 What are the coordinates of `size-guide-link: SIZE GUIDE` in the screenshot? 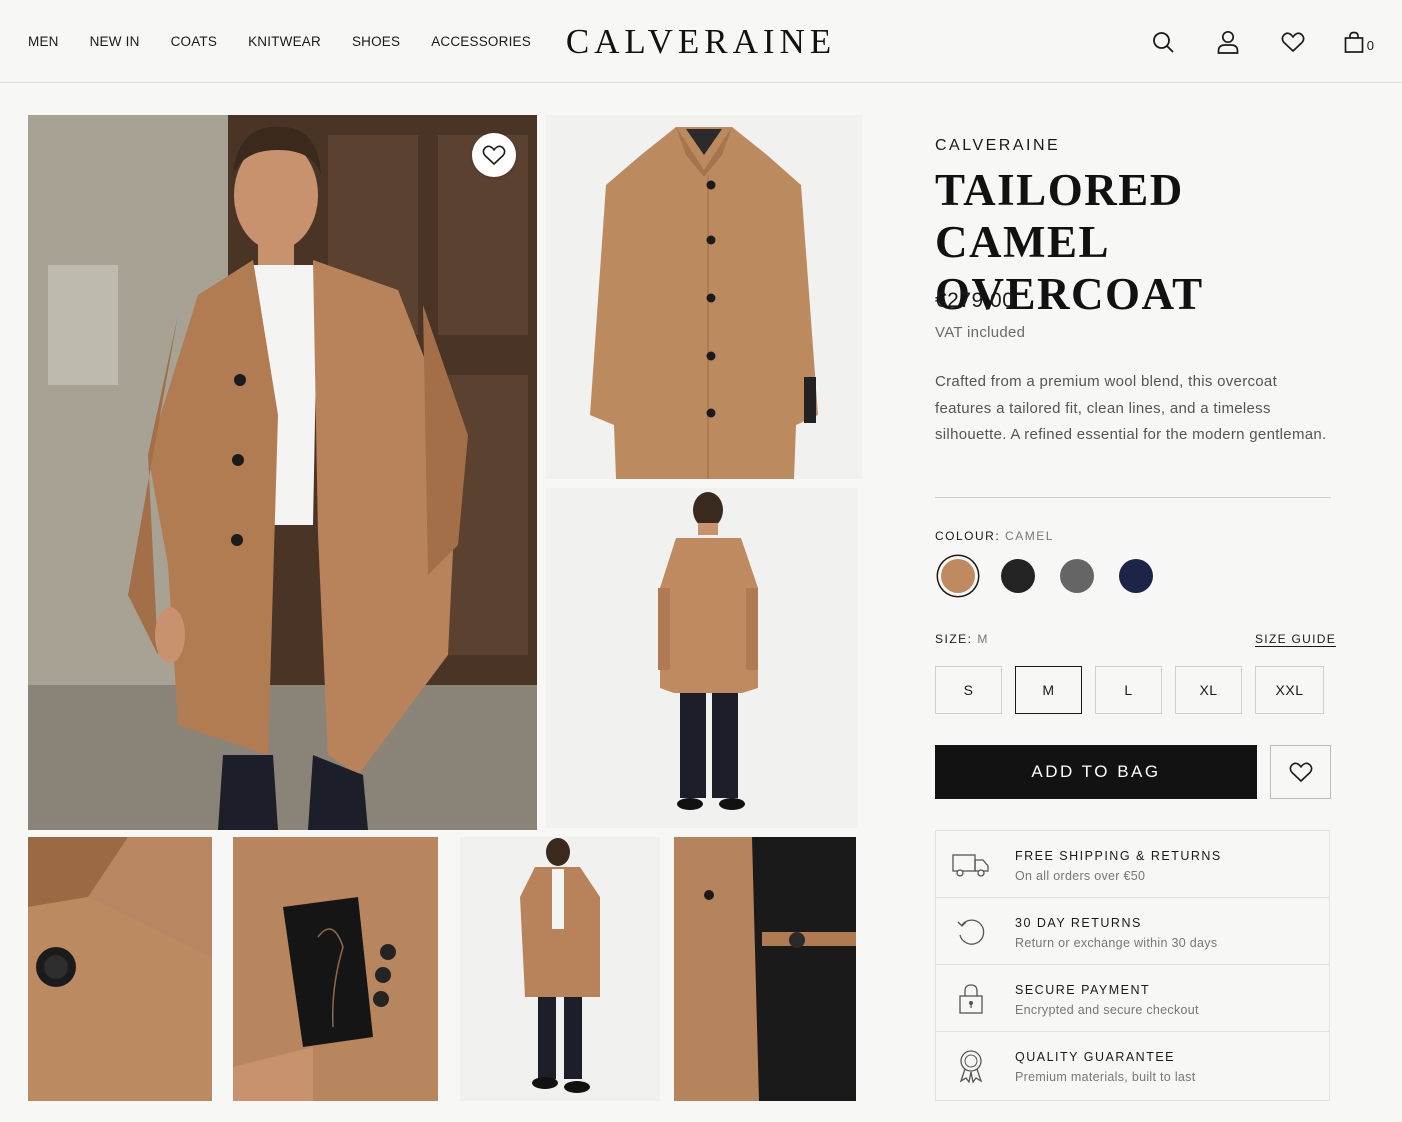 It's located at (1295, 639).